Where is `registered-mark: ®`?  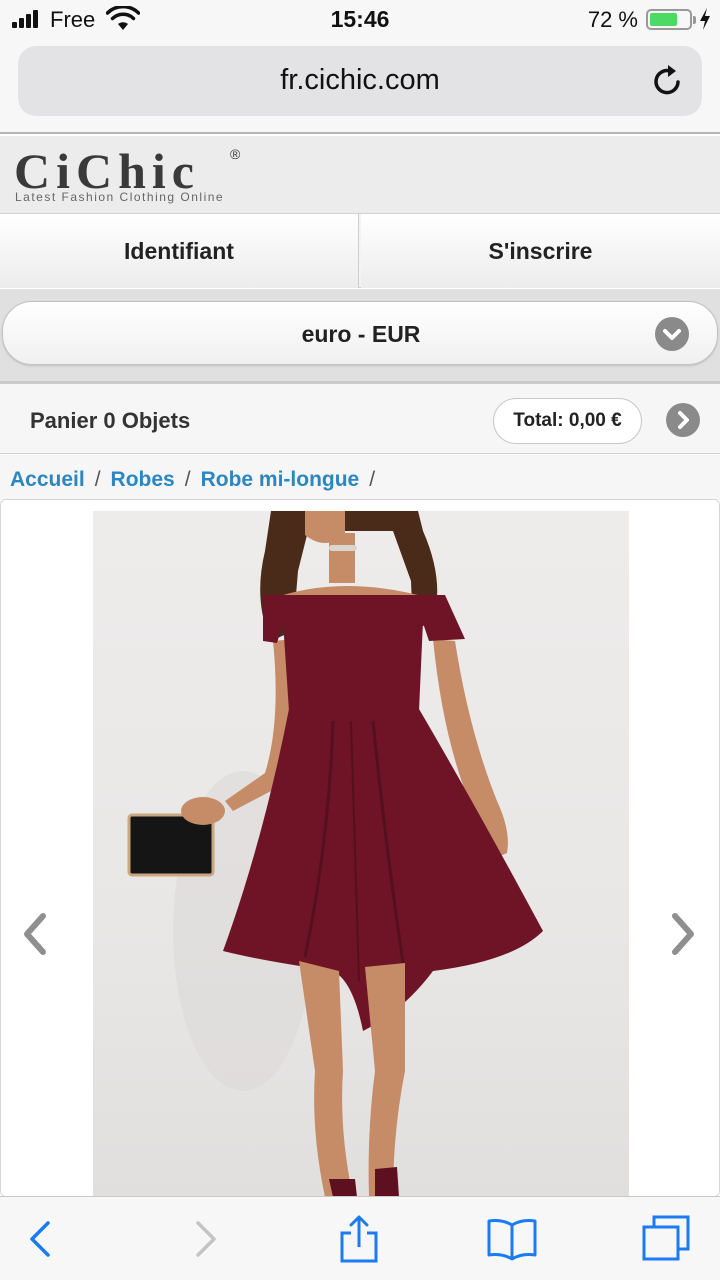 registered-mark: ® is located at coordinates (235, 154).